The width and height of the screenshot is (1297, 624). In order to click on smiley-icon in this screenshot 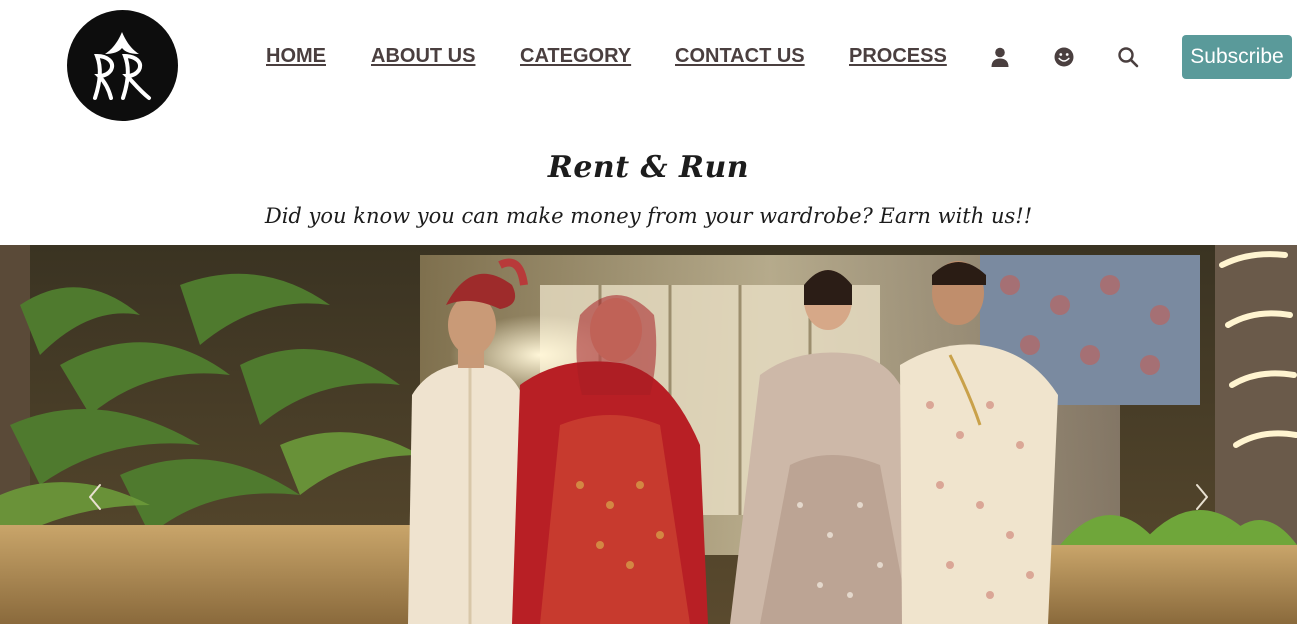, I will do `click(1064, 57)`.